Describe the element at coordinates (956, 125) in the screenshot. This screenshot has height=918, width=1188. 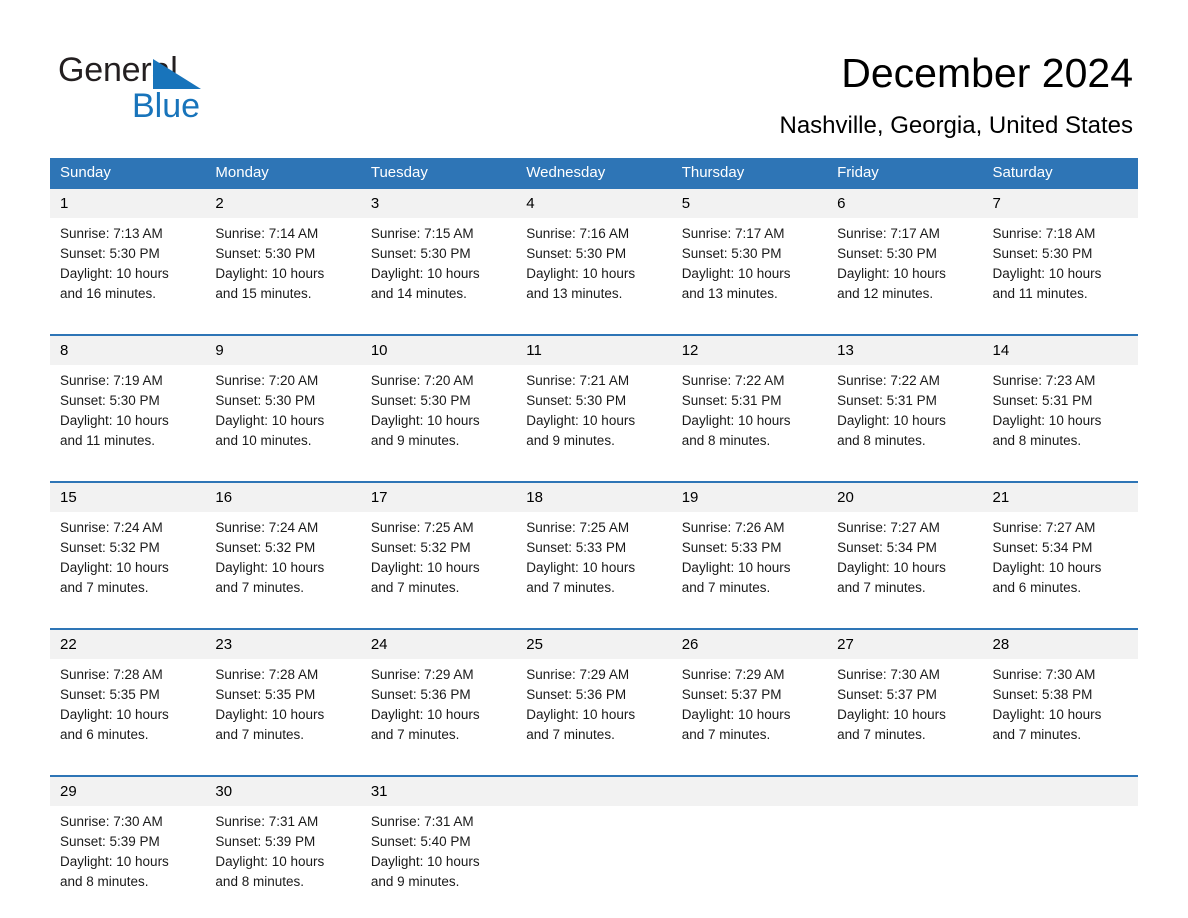
I see `location-subtitle: Nashville, Georgia, United States` at that location.